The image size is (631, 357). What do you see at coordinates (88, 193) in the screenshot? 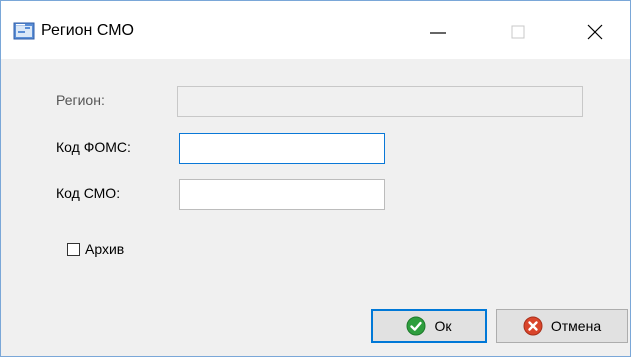
I see `smo-code-label: Код СМО:` at bounding box center [88, 193].